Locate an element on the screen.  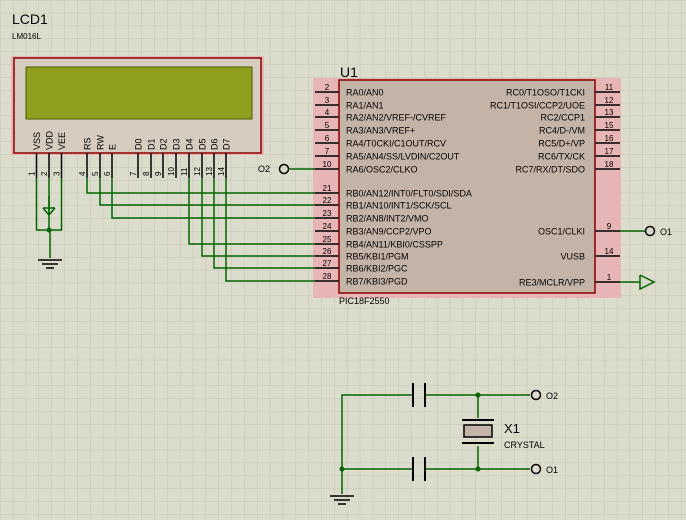
lcd-pin-number: 2 is located at coordinates (44, 173).